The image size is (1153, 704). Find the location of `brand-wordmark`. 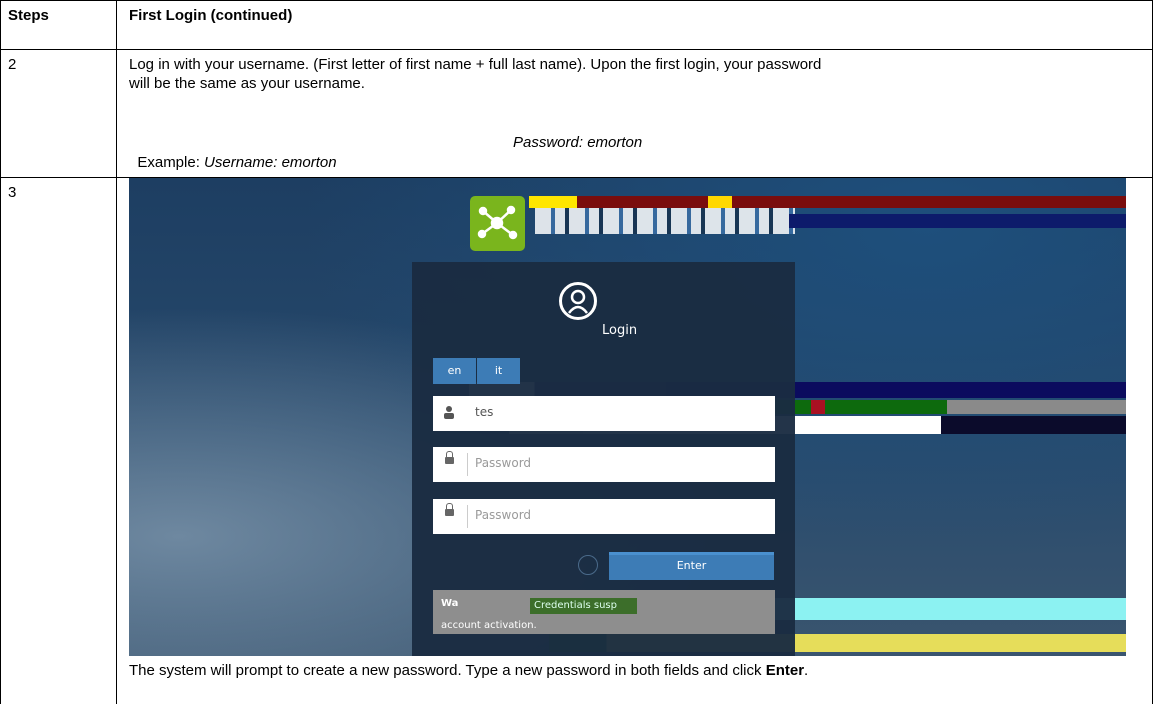

brand-wordmark is located at coordinates (665, 221).